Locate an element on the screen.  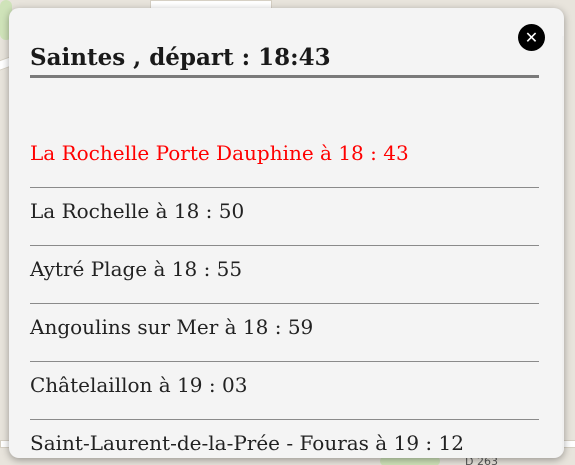
current-stop-item: La Rochelle Porte Dauphine à 18 : 43 is located at coordinates (284, 159).